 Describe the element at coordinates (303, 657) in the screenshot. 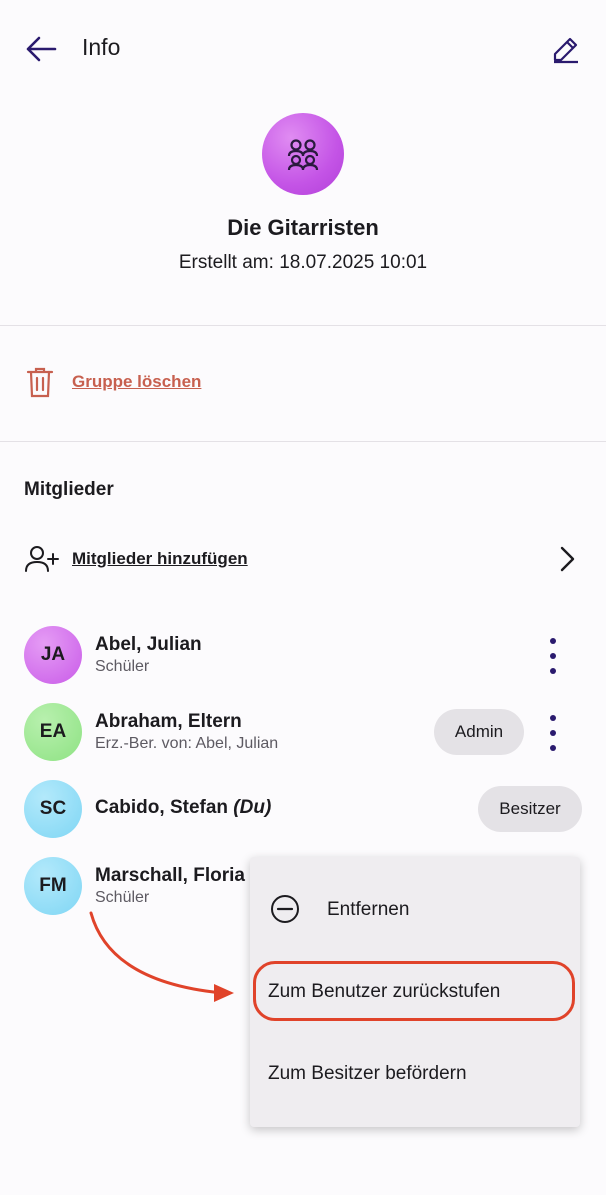

I see `member-row: JA Abel, Julian Schüler` at that location.